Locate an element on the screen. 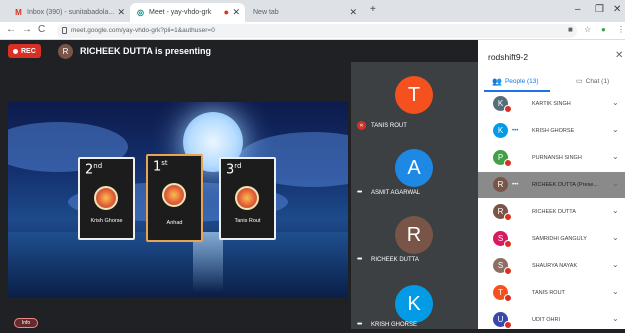 This screenshot has height=333, width=625. rank-label: 2nd is located at coordinates (94, 170).